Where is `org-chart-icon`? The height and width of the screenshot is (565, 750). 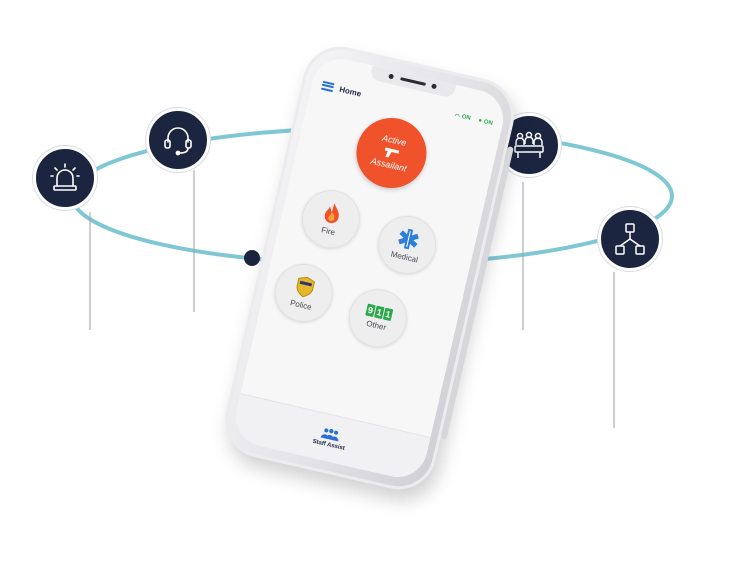 org-chart-icon is located at coordinates (630, 239).